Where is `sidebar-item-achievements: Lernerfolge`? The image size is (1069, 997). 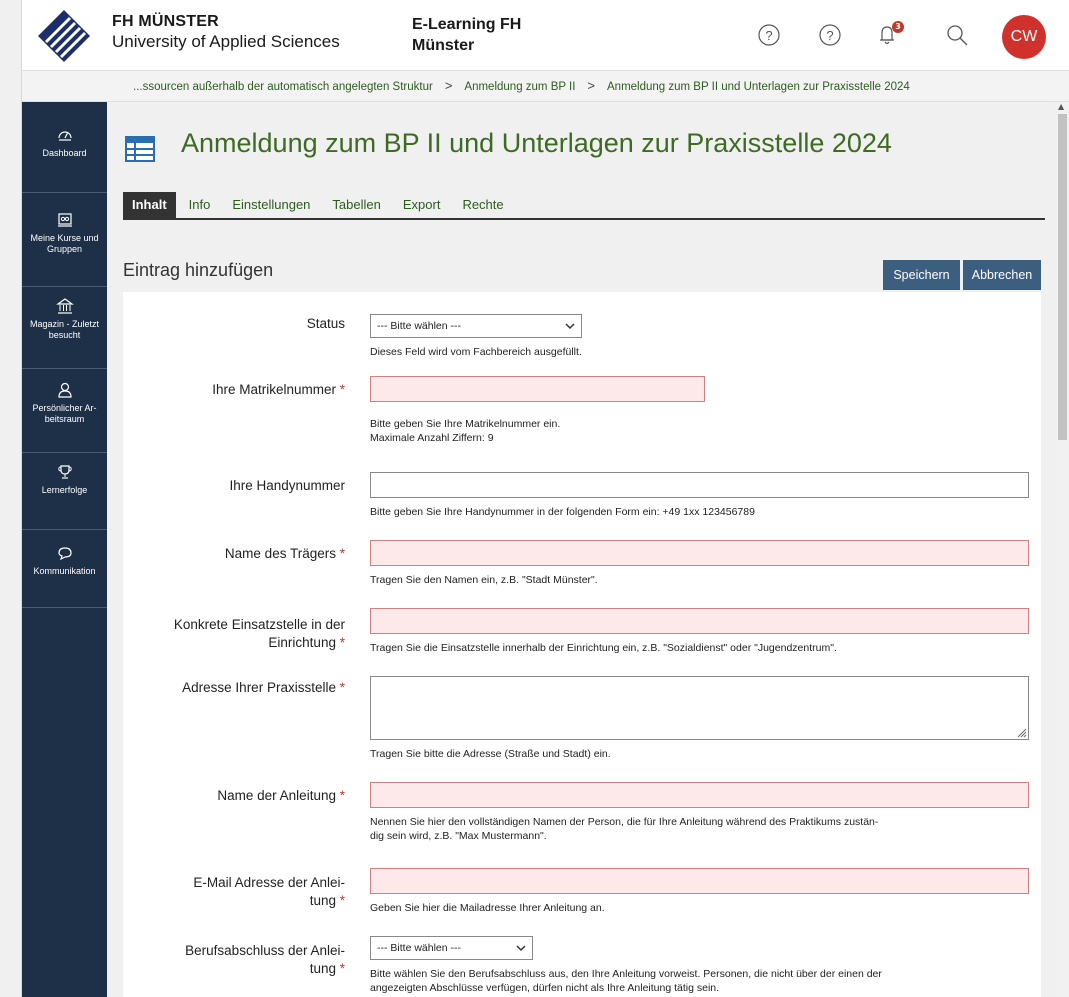 sidebar-item-achievements: Lernerfolge is located at coordinates (64, 491).